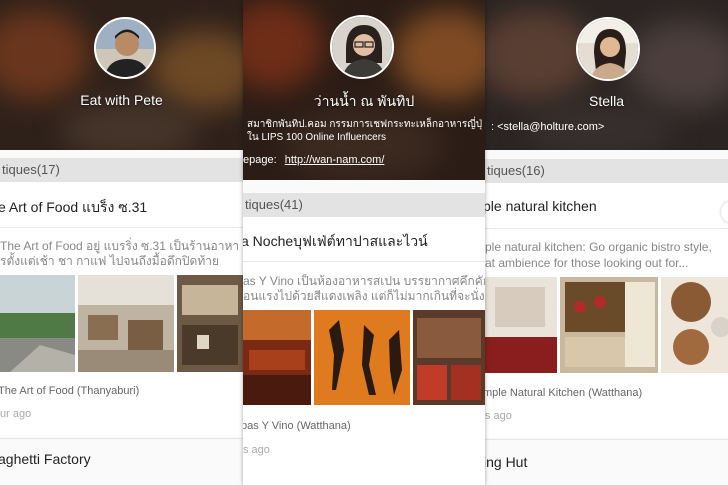 Image resolution: width=728 pixels, height=485 pixels. Describe the element at coordinates (335, 160) in the screenshot. I see `homepage-link: http://wan-nam.com/` at that location.